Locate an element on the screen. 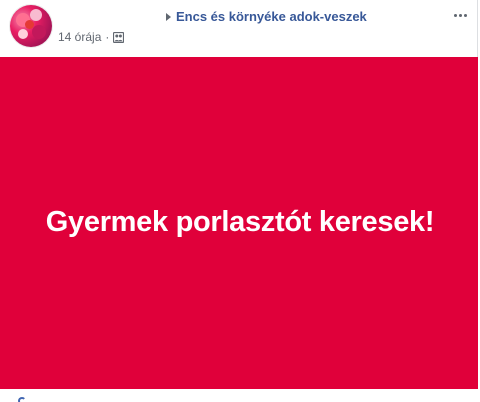 This screenshot has width=480, height=402. post-timestamp: 14 órája is located at coordinates (79, 37).